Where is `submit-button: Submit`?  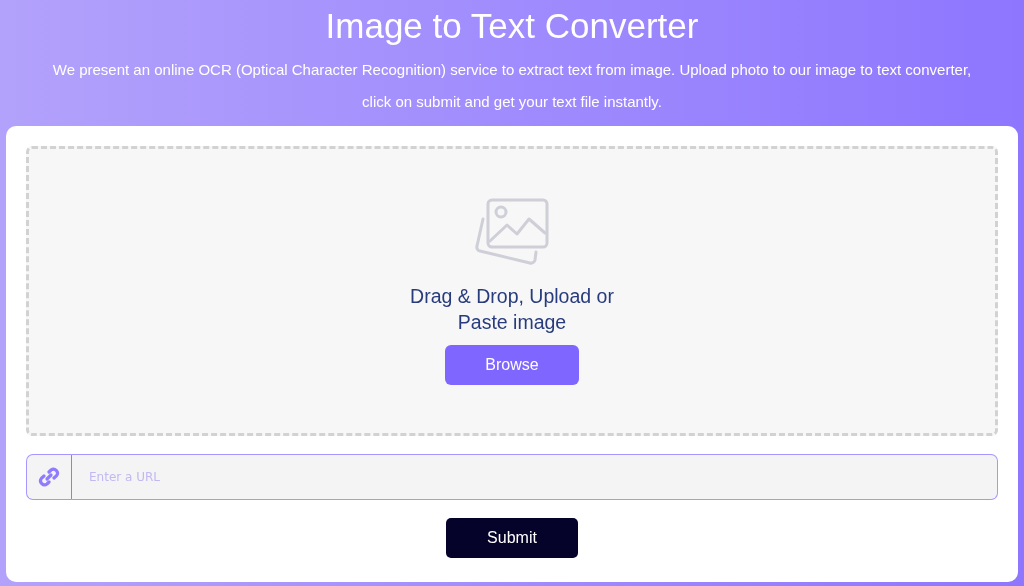
submit-button: Submit is located at coordinates (512, 538).